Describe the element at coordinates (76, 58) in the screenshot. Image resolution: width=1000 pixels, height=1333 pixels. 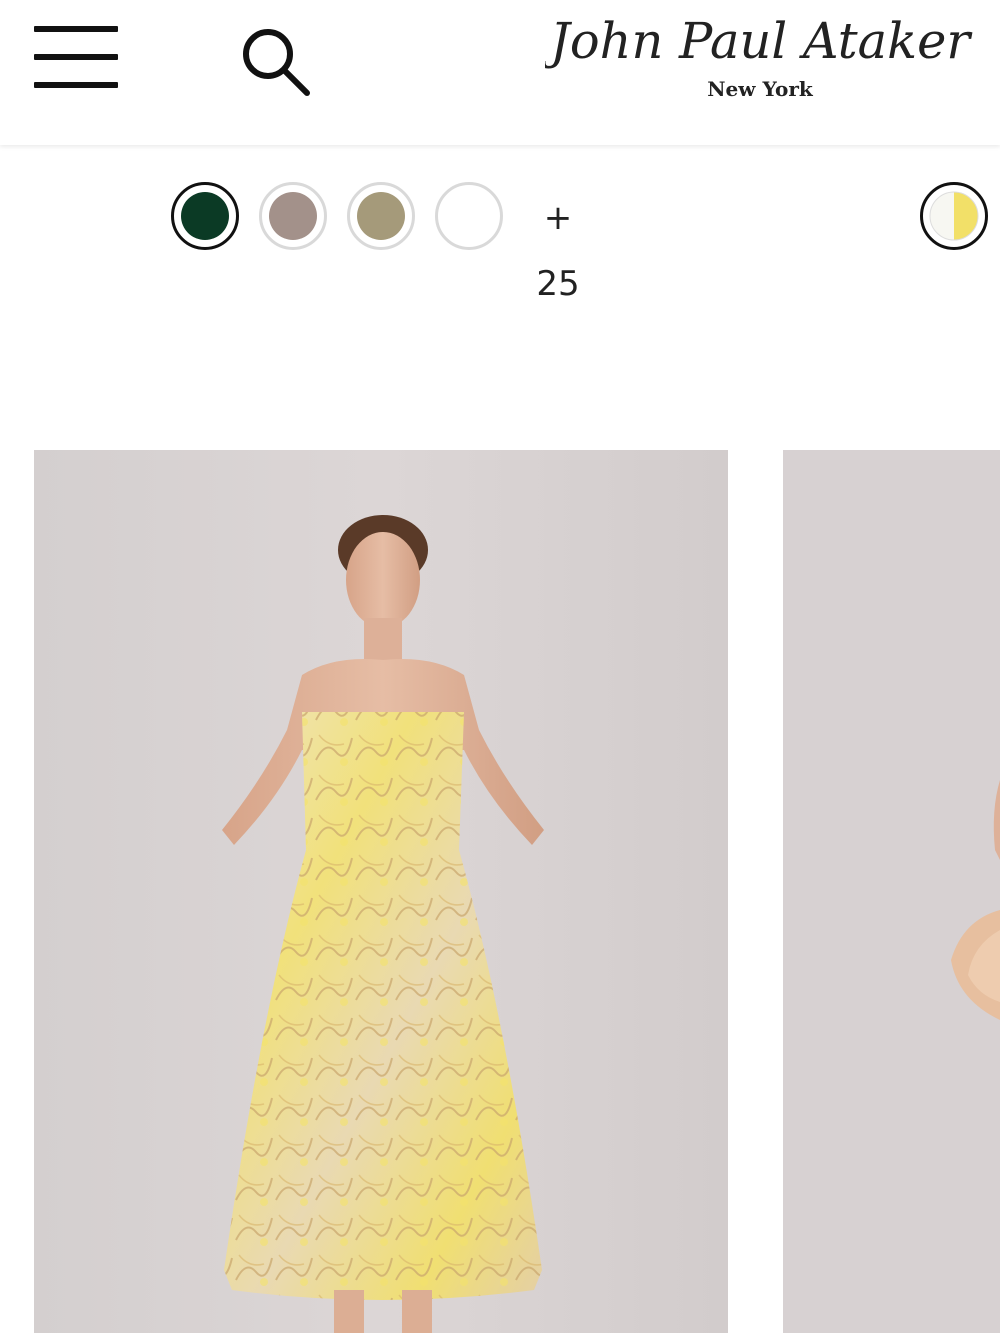
I see `menu-button` at that location.